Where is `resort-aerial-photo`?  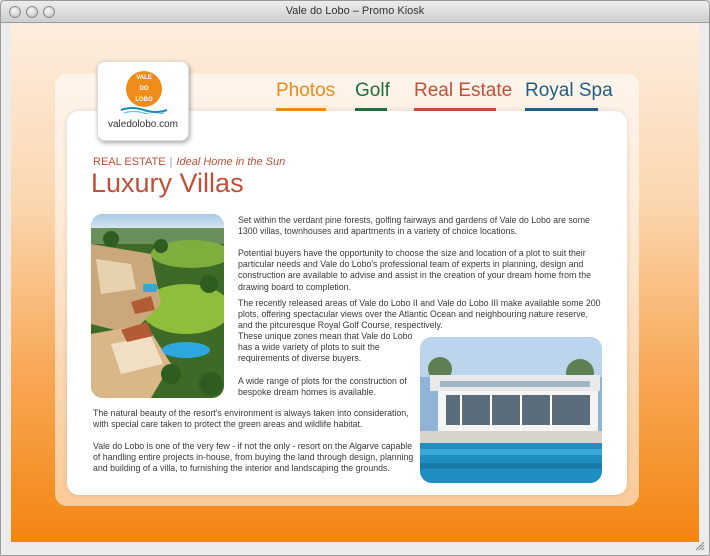
resort-aerial-photo is located at coordinates (157, 306).